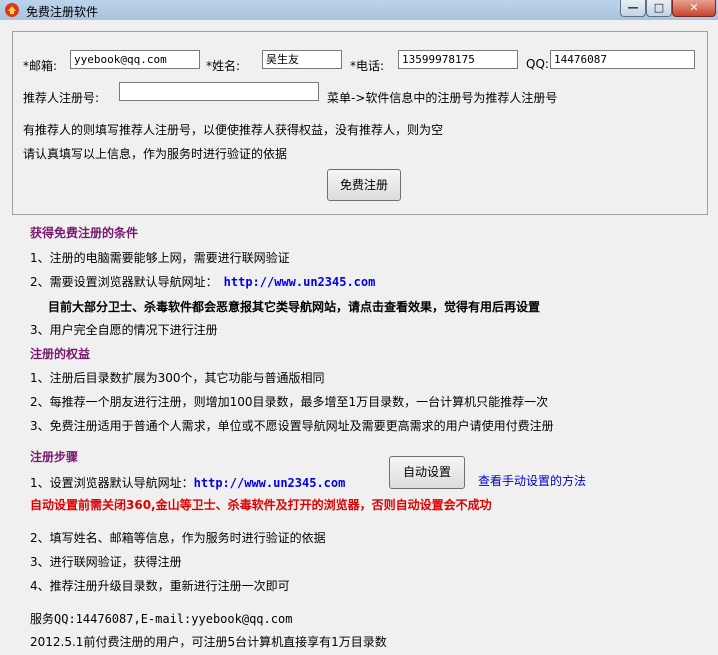  What do you see at coordinates (62, 12) in the screenshot?
I see `window-title: 免费注册软件` at bounding box center [62, 12].